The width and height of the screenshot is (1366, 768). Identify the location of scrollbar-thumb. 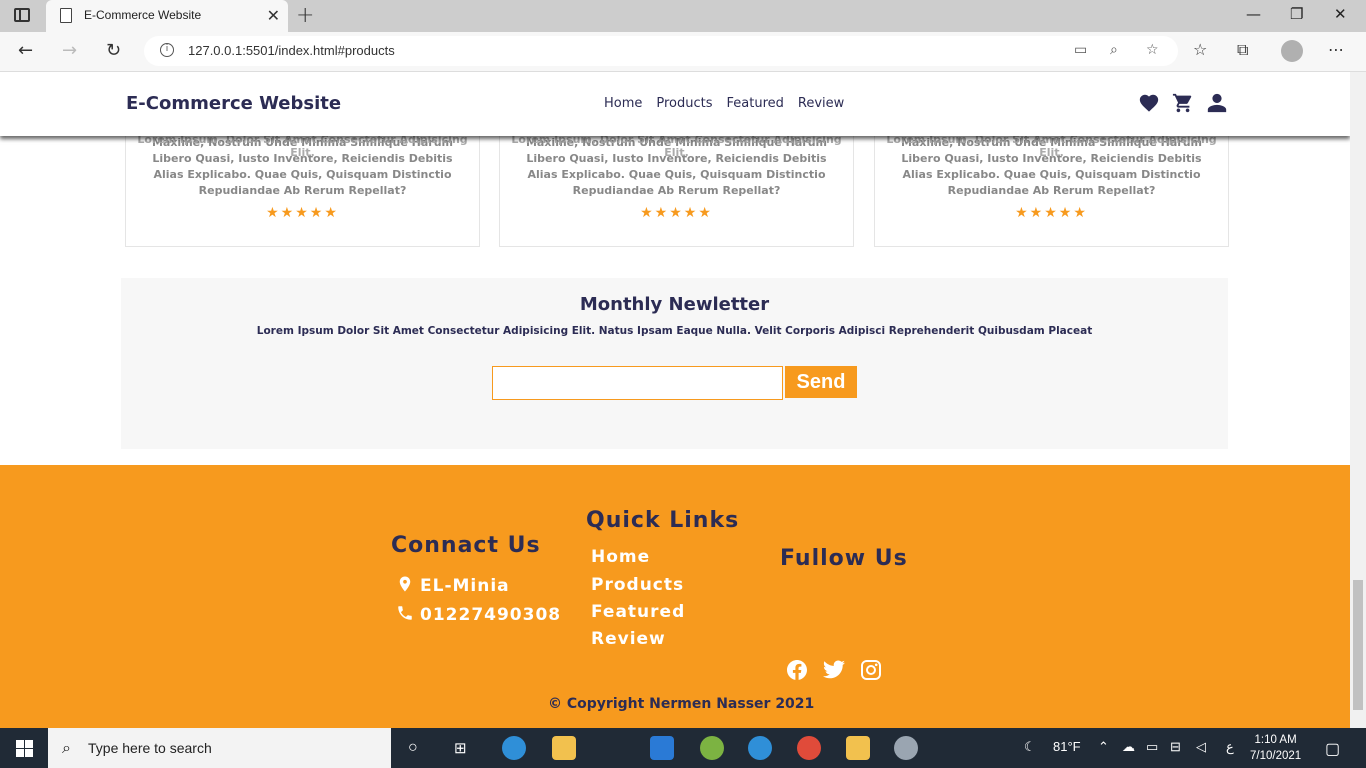
(1358, 645).